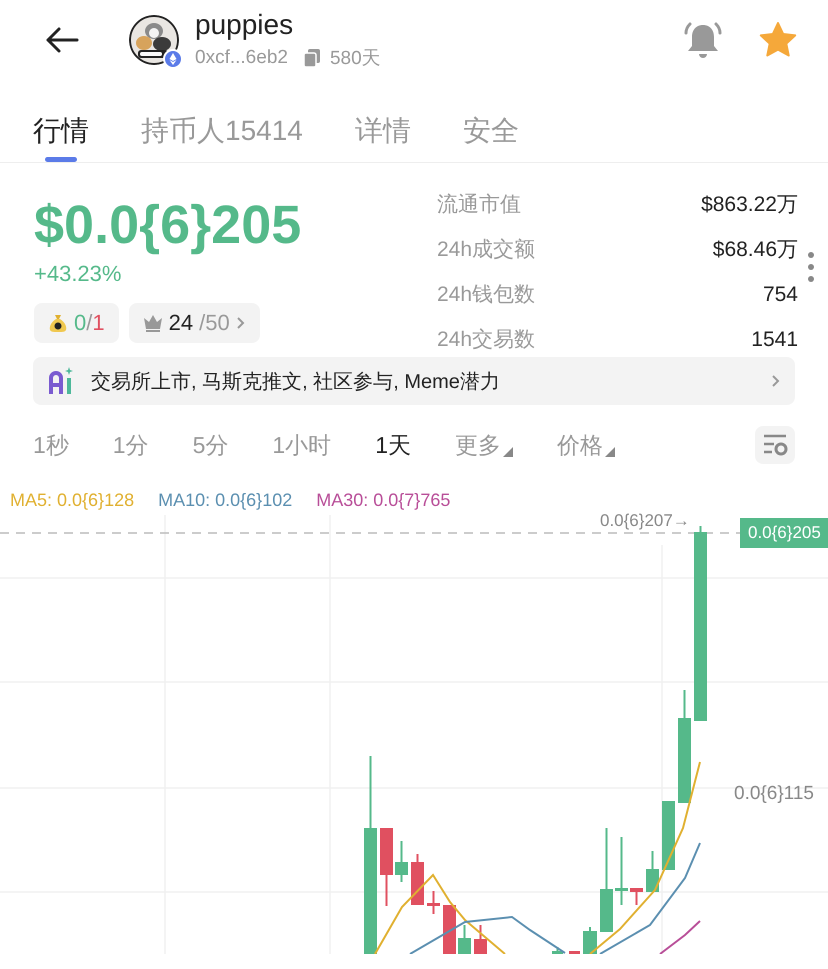 Image resolution: width=828 pixels, height=969 pixels. What do you see at coordinates (61, 121) in the screenshot?
I see `tab: 行情` at bounding box center [61, 121].